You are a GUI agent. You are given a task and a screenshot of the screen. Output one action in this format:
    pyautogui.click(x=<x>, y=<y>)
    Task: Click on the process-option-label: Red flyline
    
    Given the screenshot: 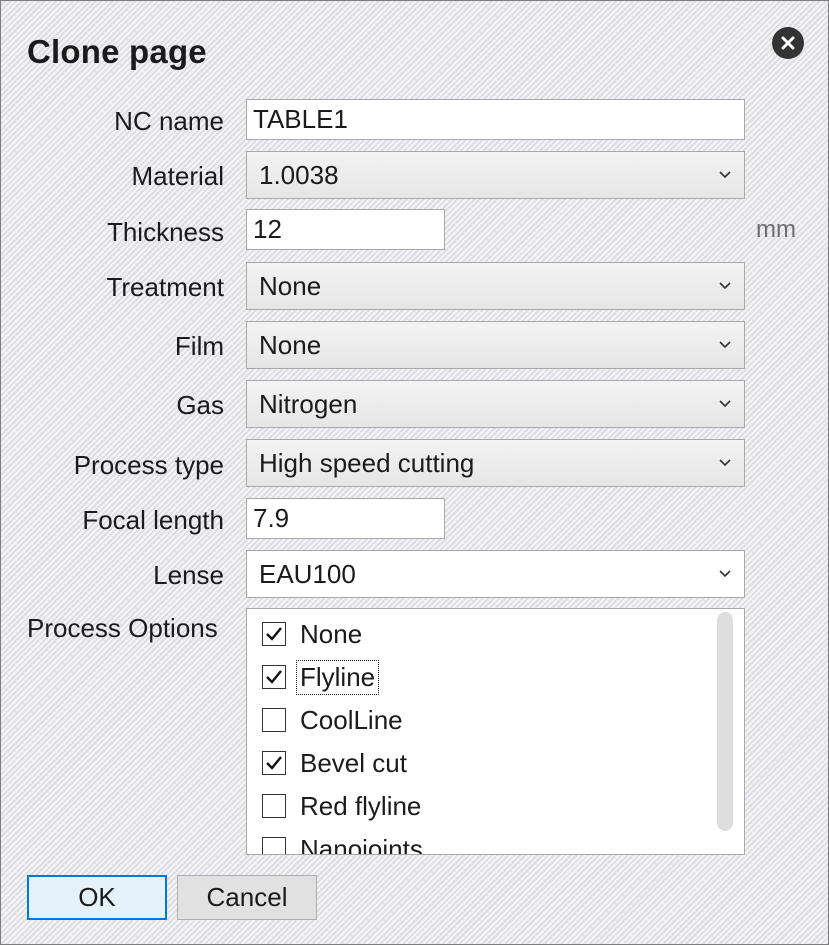 What is the action you would take?
    pyautogui.click(x=361, y=805)
    